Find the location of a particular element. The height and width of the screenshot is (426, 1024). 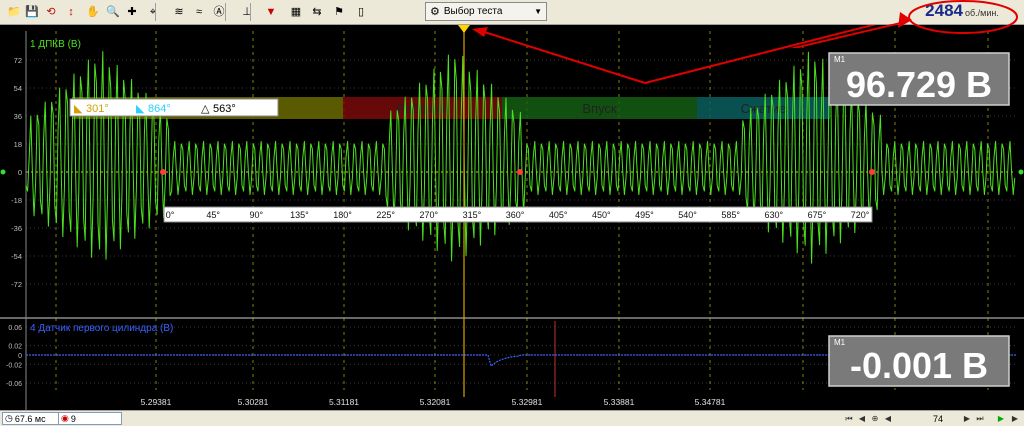

channel-count-field: ◉ 9 is located at coordinates (90, 418).